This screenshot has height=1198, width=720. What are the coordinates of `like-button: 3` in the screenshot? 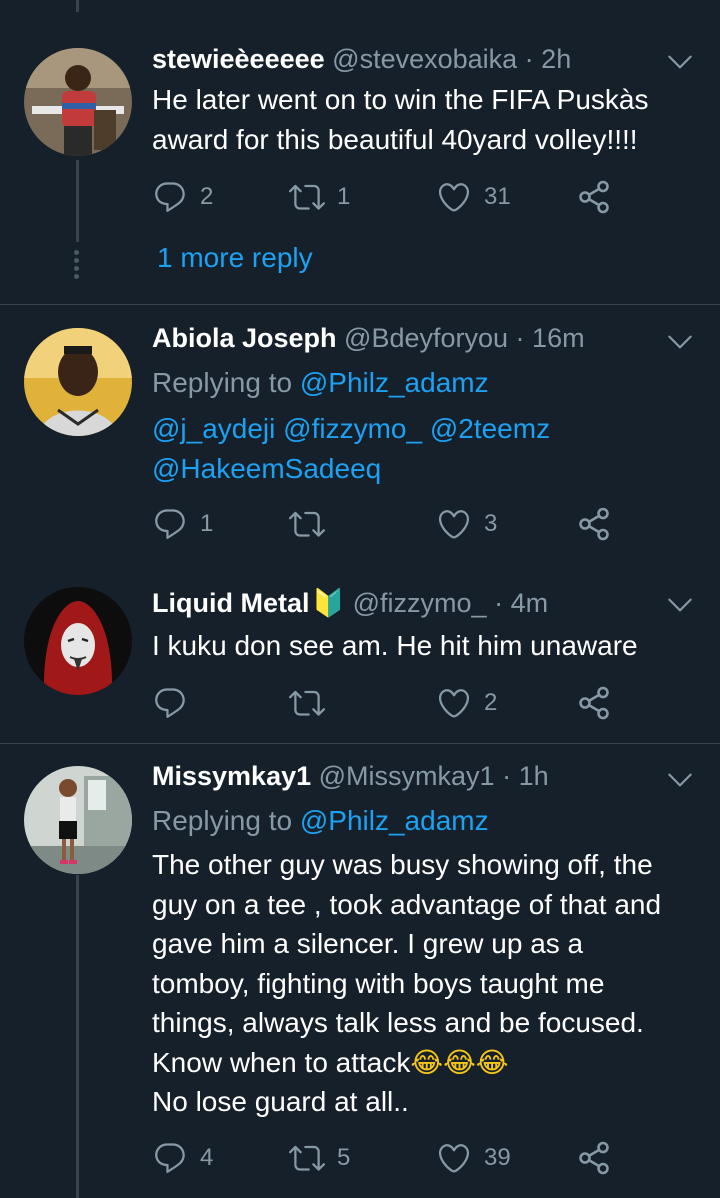 It's located at (466, 524).